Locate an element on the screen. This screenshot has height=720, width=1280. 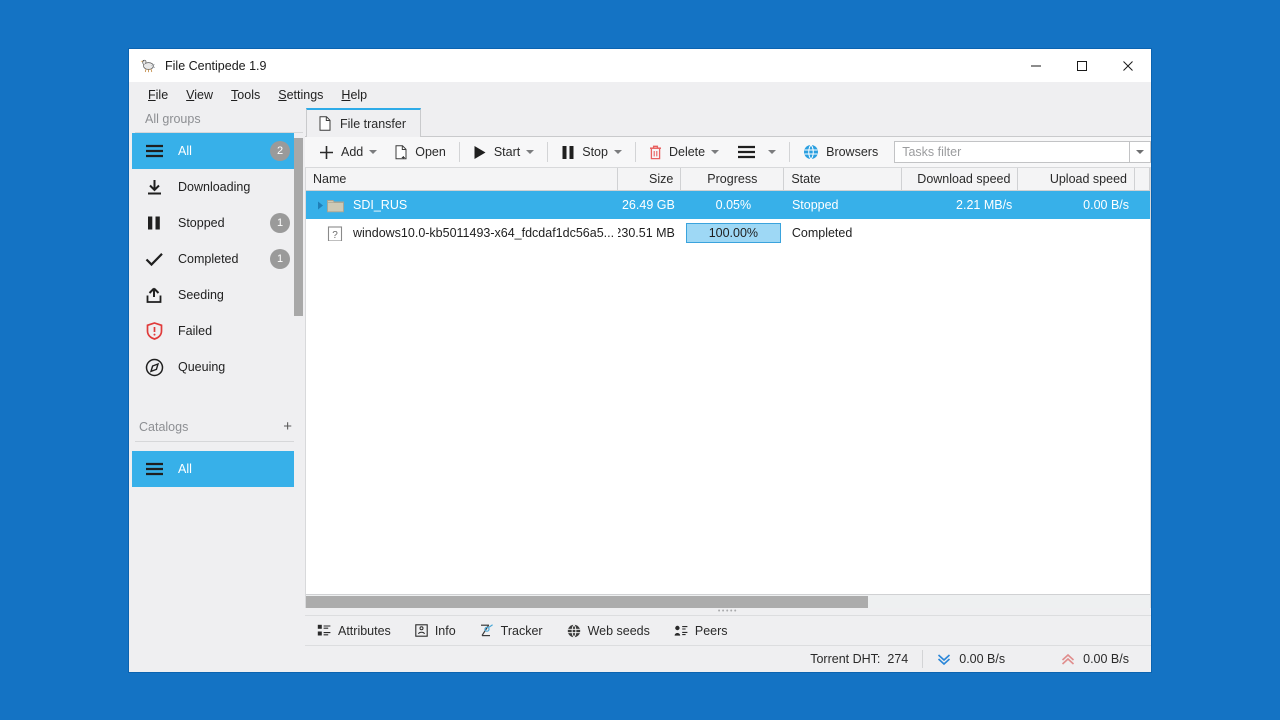
table-cell-download-speed: 2.21 MB/s is located at coordinates (984, 205).